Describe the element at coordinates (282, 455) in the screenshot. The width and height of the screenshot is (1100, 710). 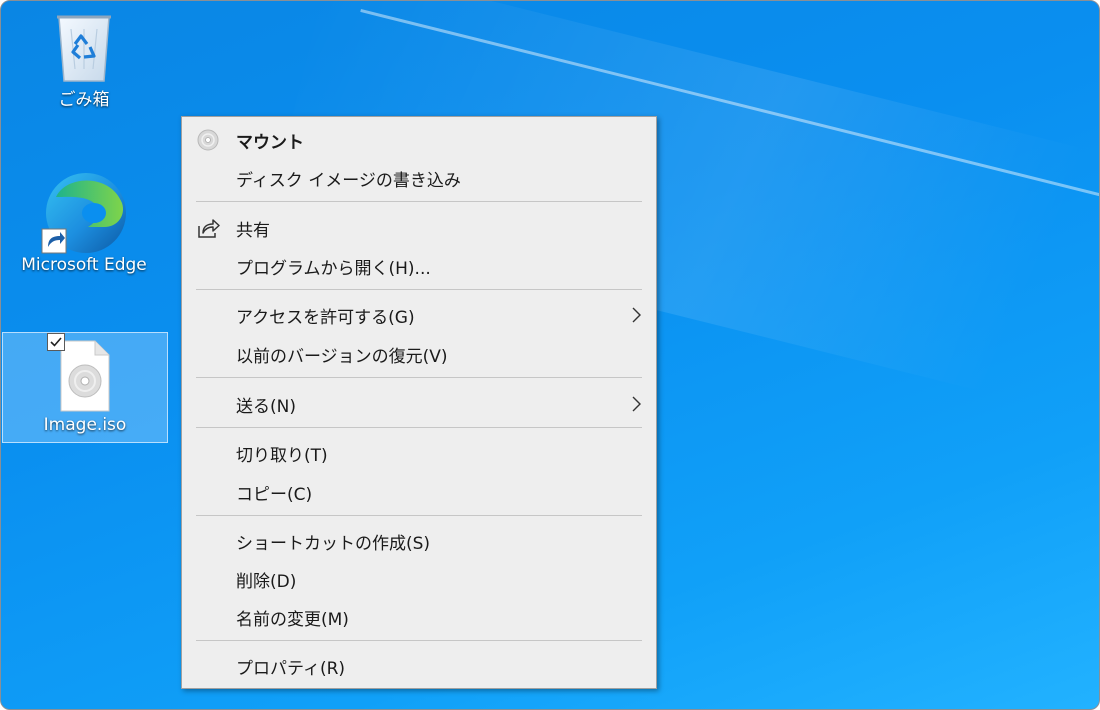
I see `menu-item-label: 切り取り(T)` at that location.